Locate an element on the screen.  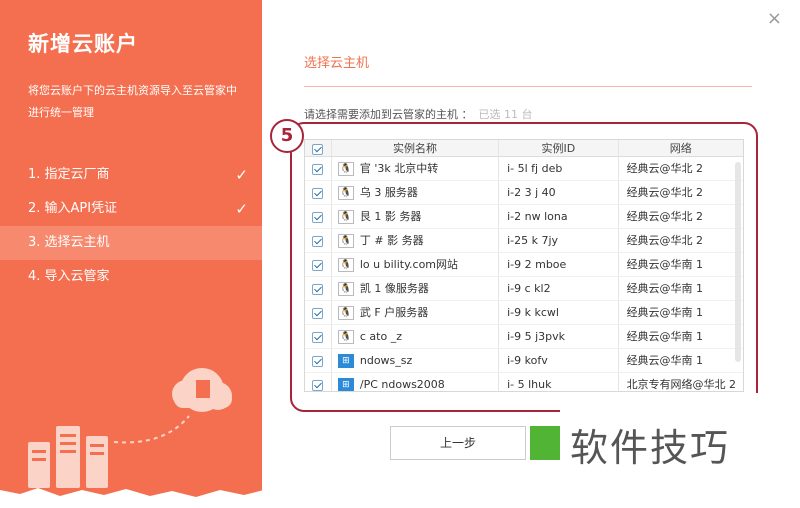
watermark: 软件技巧 is located at coordinates (680, 450).